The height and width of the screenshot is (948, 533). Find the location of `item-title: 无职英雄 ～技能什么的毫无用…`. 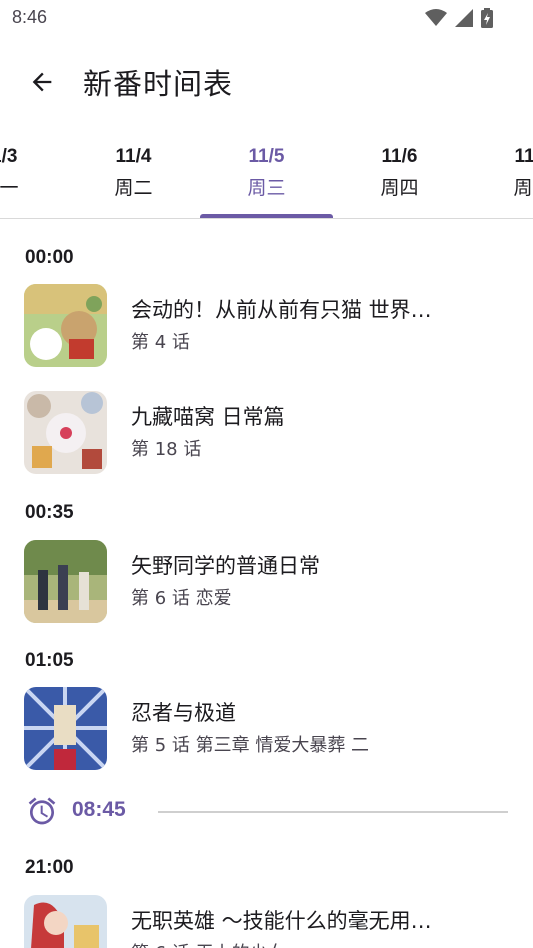

item-title: 无职英雄 ～技能什么的毫无用… is located at coordinates (281, 921).